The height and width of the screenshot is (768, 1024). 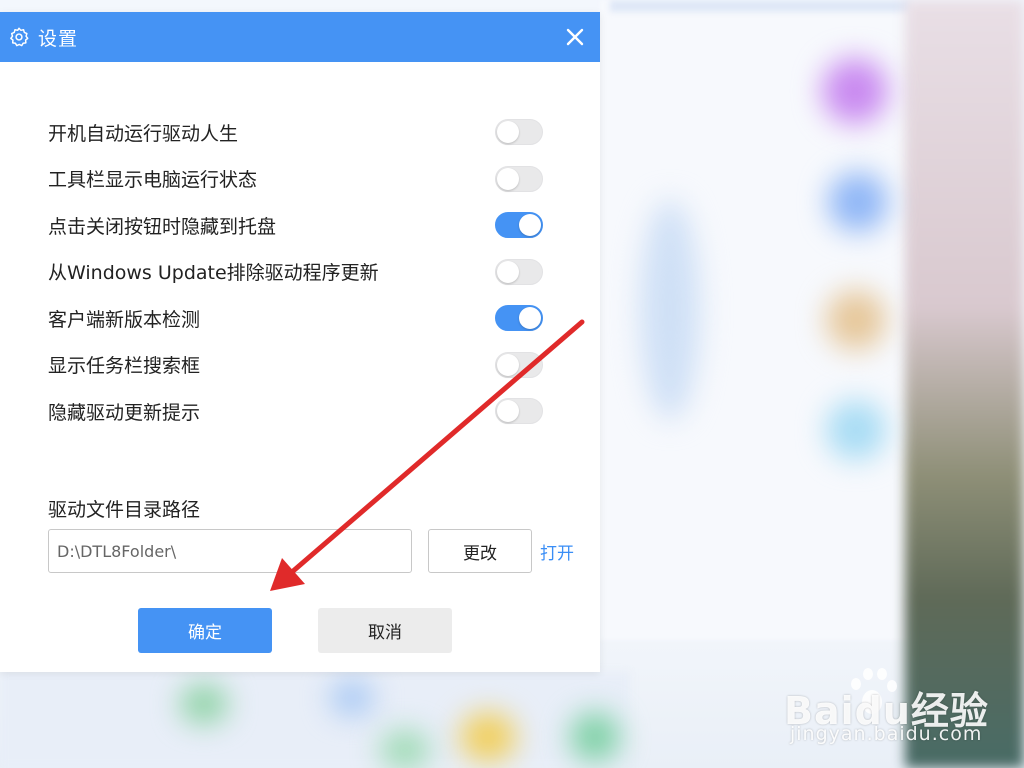 What do you see at coordinates (143, 133) in the screenshot?
I see `option-label: 开机自动运行驱动人生` at bounding box center [143, 133].